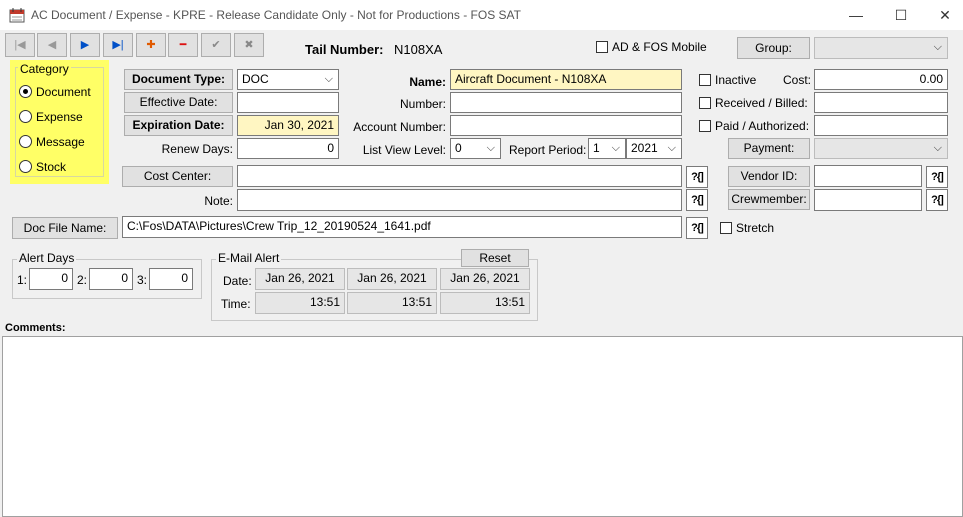 The width and height of the screenshot is (963, 517). What do you see at coordinates (697, 177) in the screenshot?
I see `cost-center-lookup-icon: ?{]` at bounding box center [697, 177].